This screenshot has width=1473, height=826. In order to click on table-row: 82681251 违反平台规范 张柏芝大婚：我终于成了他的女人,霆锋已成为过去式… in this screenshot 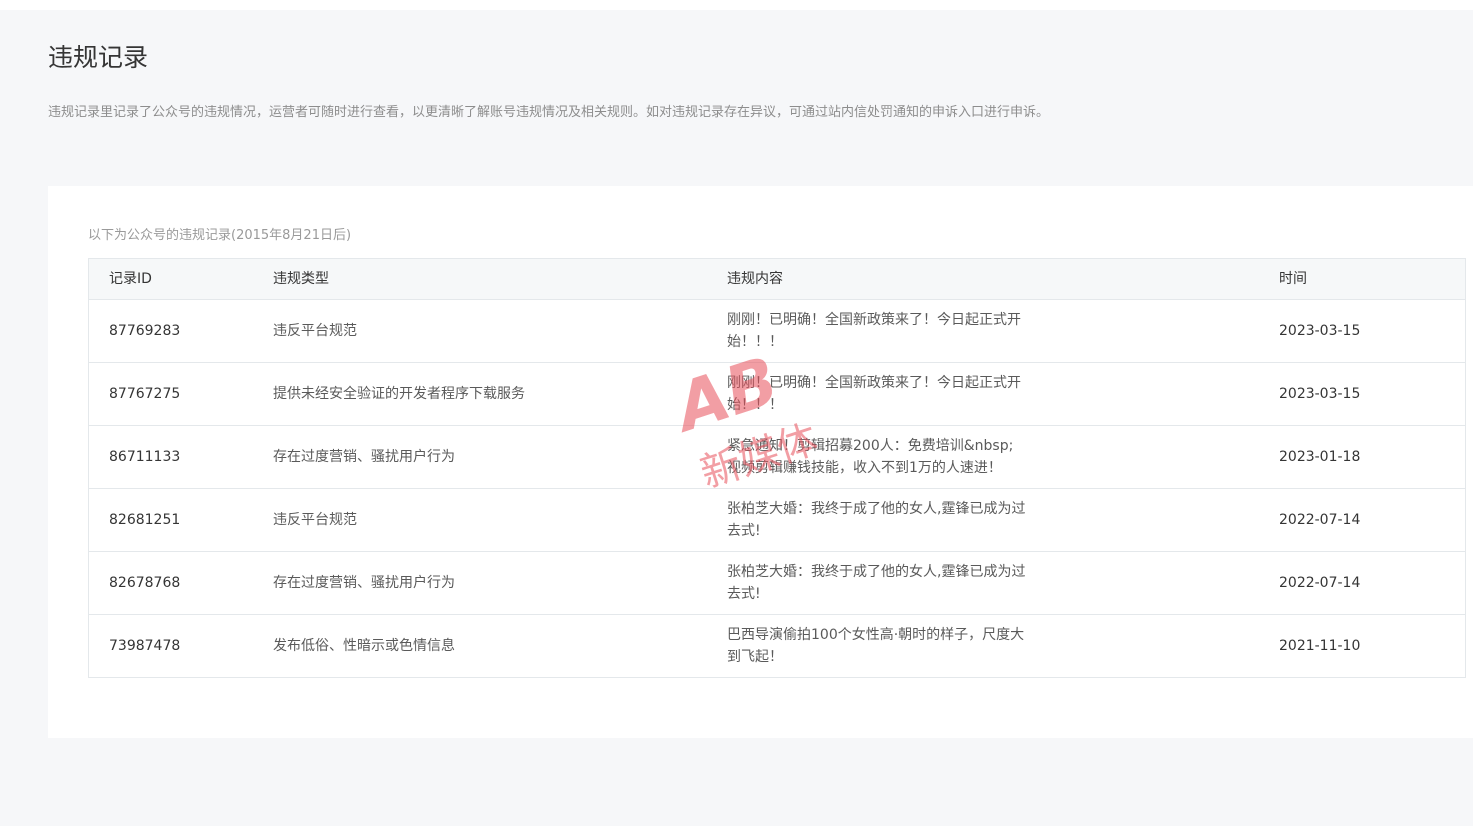, I will do `click(777, 520)`.